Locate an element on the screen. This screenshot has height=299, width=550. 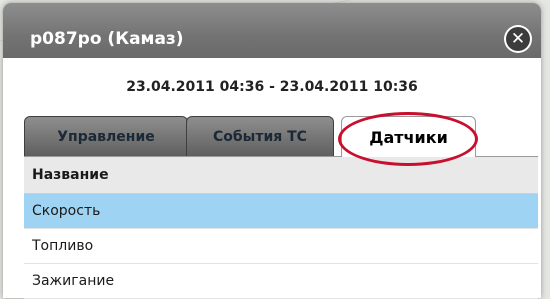
list-item: Зажигание is located at coordinates (281, 281).